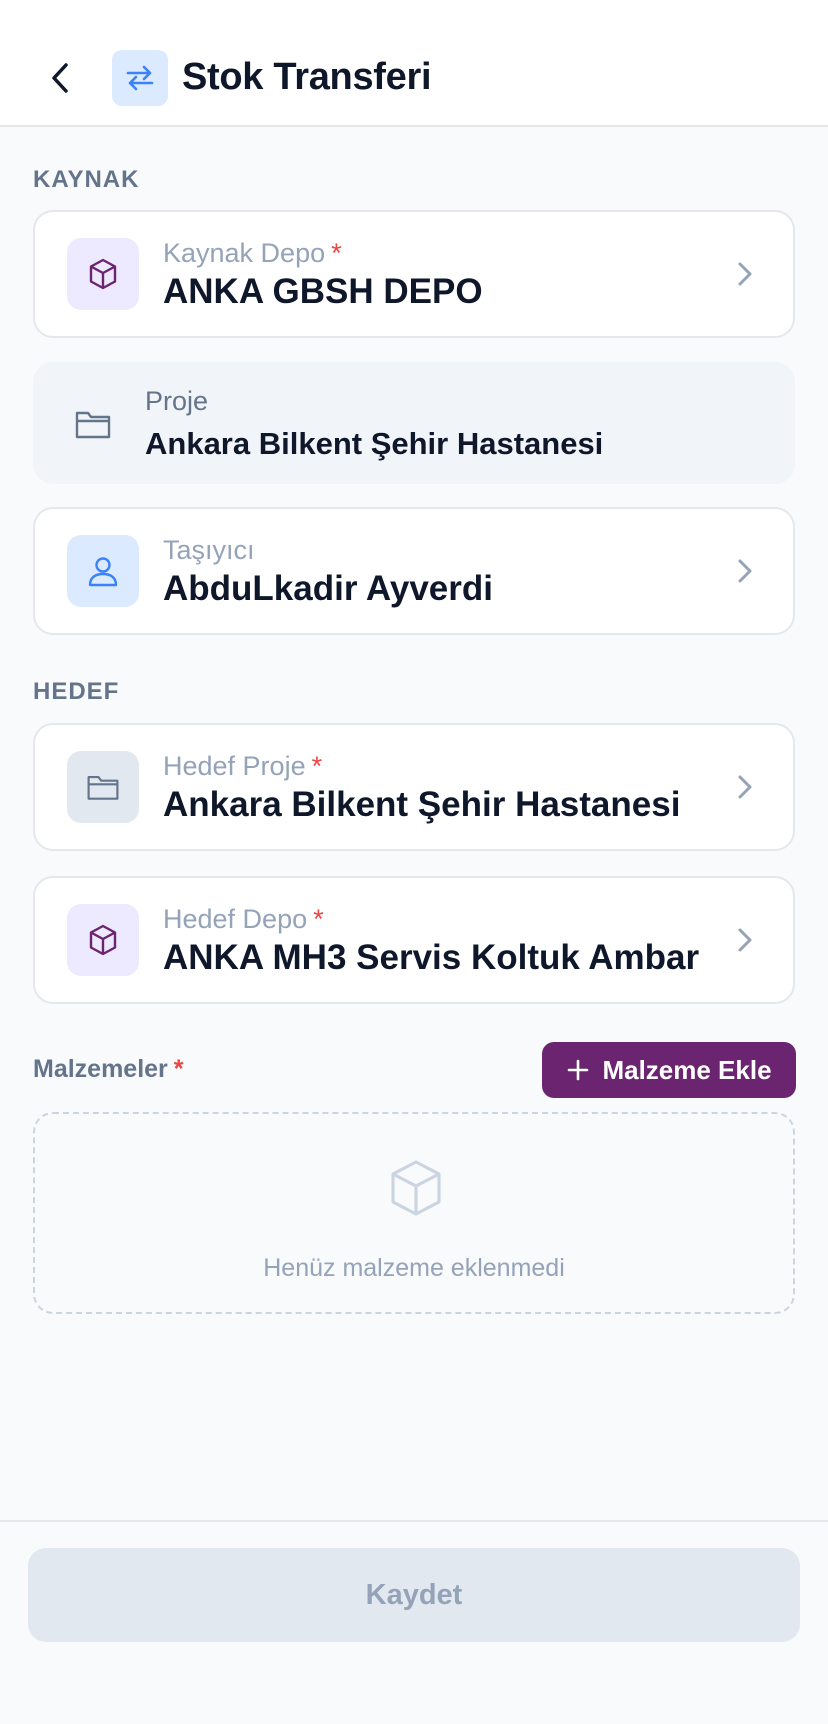 The width and height of the screenshot is (828, 1724). Describe the element at coordinates (414, 1268) in the screenshot. I see `empty-state-text: Henüz malzeme eklenmedi` at that location.